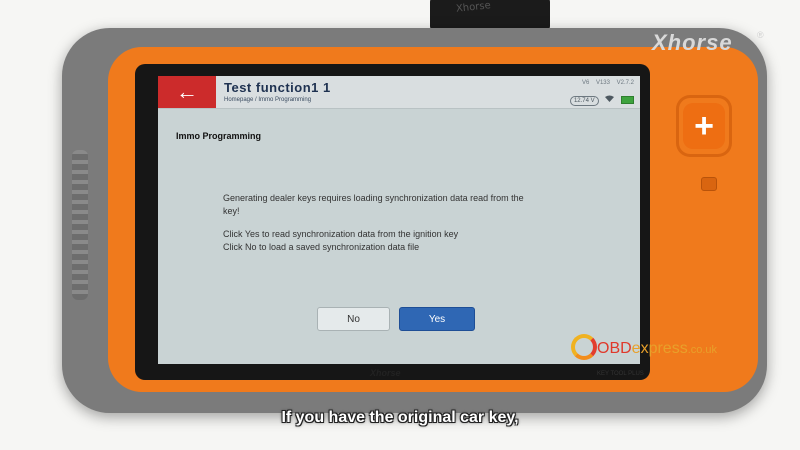  I want to click on voltage-badge: 12.74 V, so click(584, 101).